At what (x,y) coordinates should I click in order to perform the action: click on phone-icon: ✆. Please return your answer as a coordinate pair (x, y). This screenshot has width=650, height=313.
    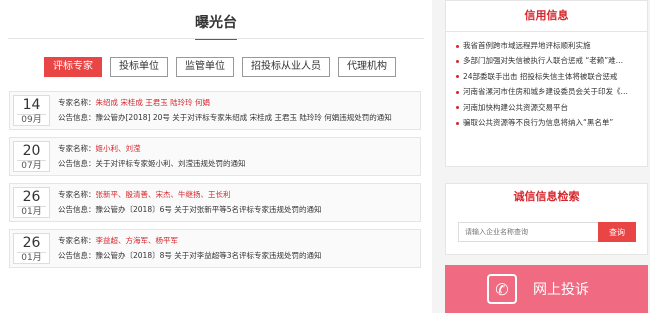
    Looking at the image, I should click on (502, 289).